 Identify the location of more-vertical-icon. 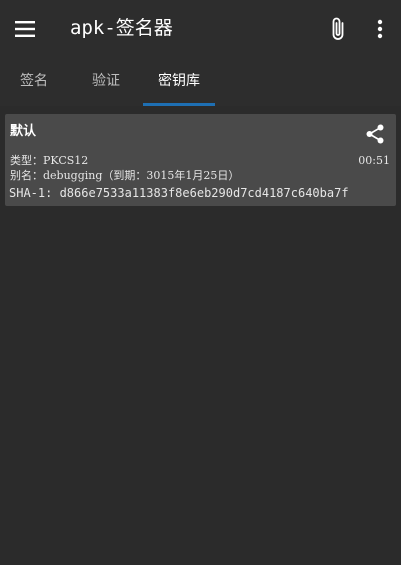
(380, 29).